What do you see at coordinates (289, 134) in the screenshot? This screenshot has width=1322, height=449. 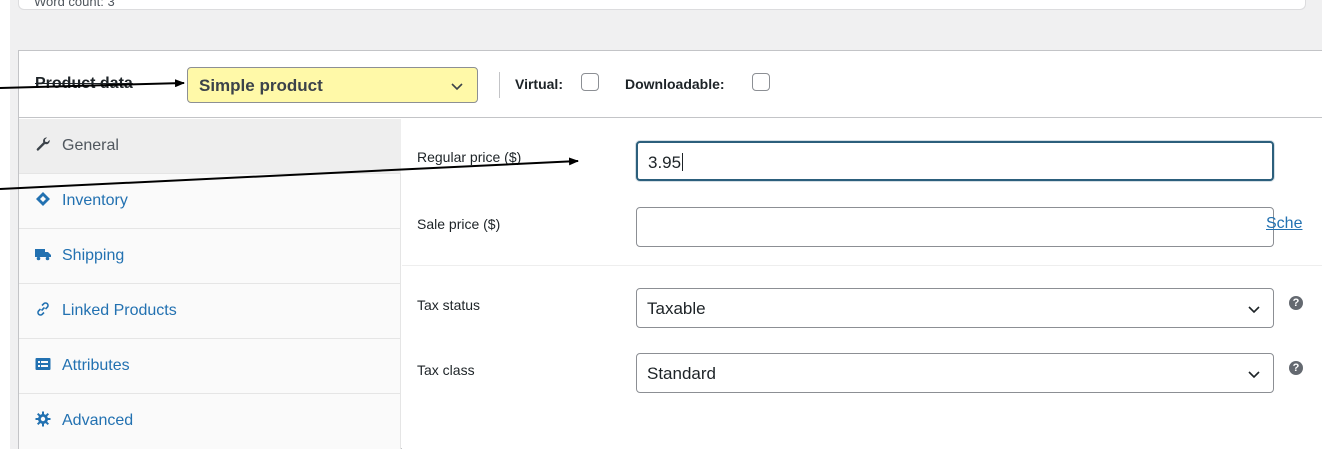 I see `annotation-arrows` at bounding box center [289, 134].